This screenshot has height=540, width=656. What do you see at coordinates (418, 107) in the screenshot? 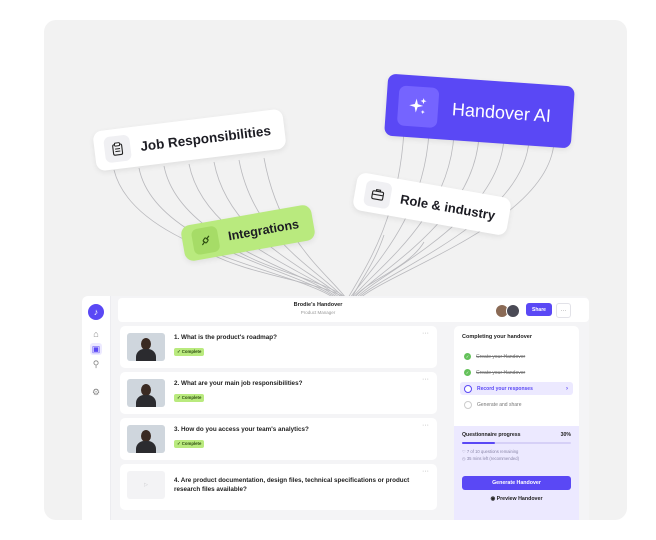
I see `sparkles-icon` at bounding box center [418, 107].